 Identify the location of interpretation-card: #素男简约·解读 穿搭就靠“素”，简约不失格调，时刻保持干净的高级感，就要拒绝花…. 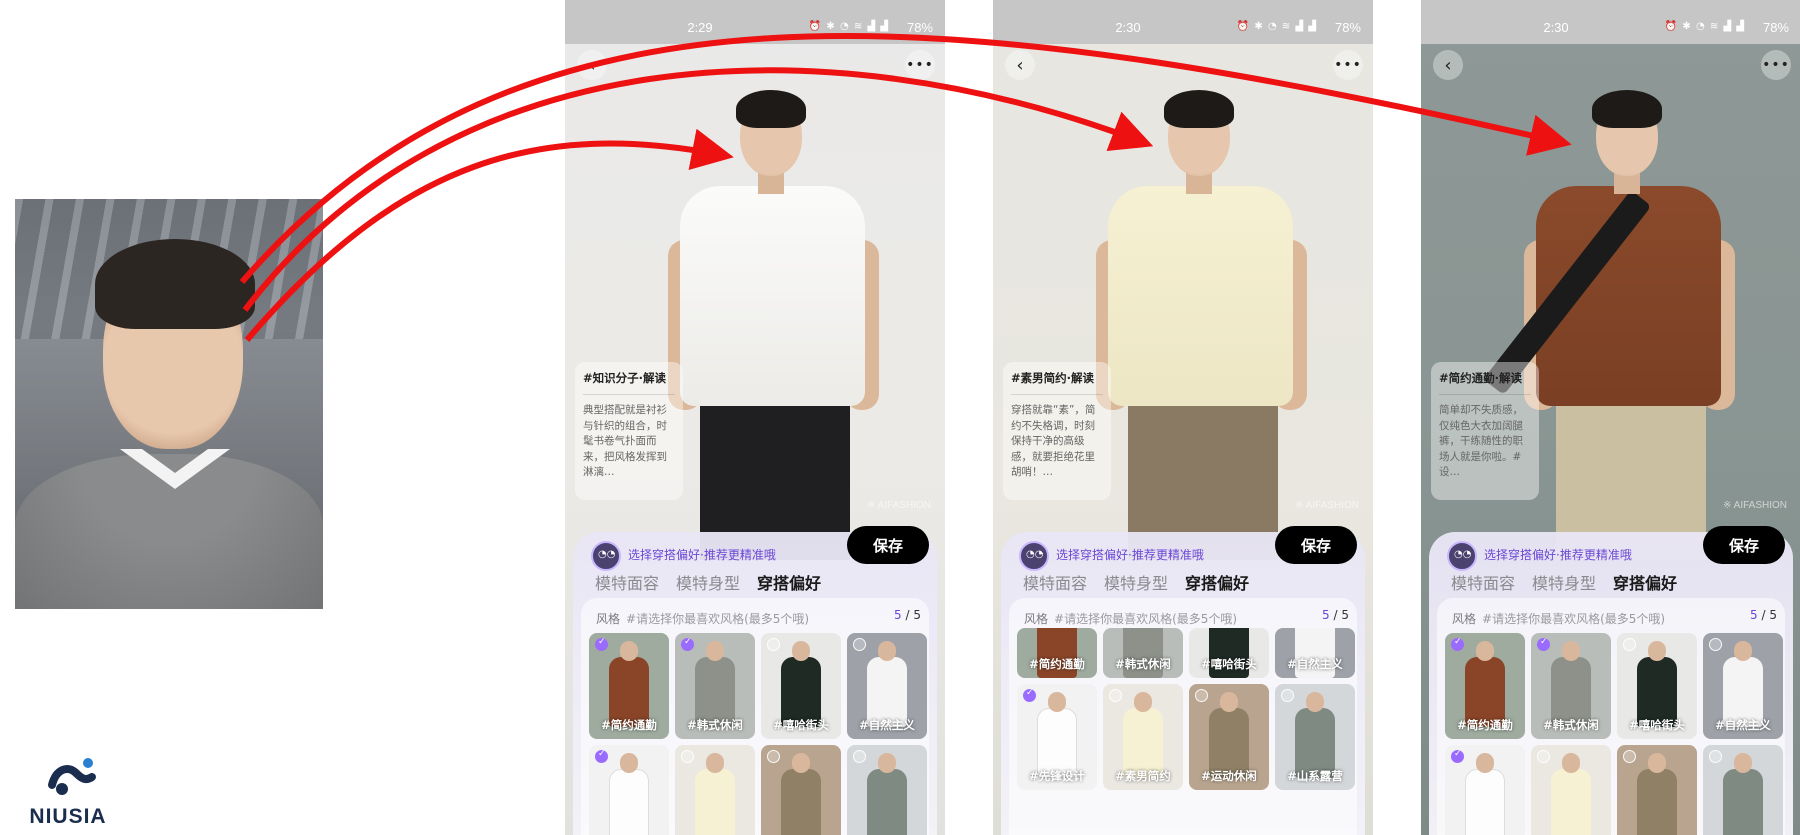
(1057, 431).